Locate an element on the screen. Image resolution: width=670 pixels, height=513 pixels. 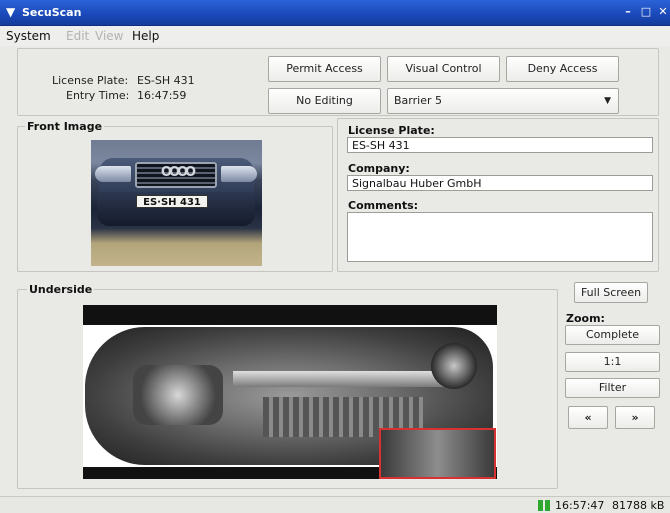
license-plate-field: ES-SH 431 is located at coordinates (500, 145).